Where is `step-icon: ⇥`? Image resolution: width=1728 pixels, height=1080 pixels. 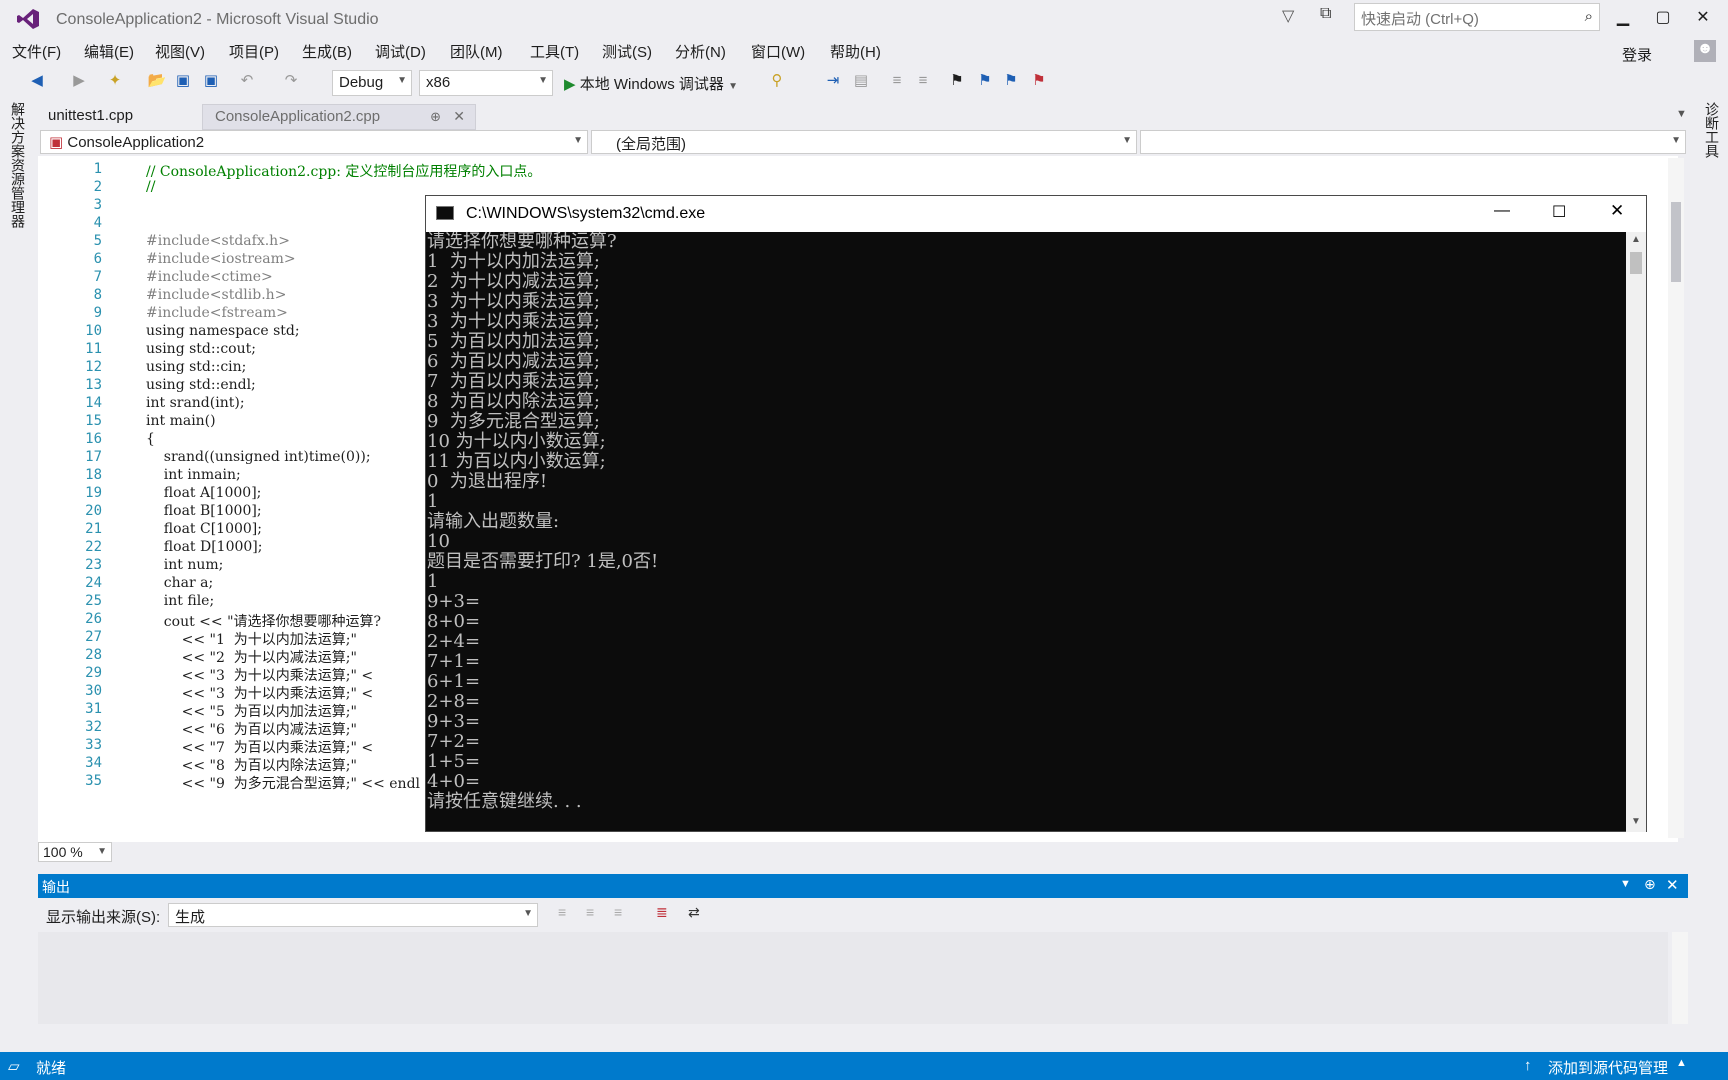 step-icon: ⇥ is located at coordinates (833, 81).